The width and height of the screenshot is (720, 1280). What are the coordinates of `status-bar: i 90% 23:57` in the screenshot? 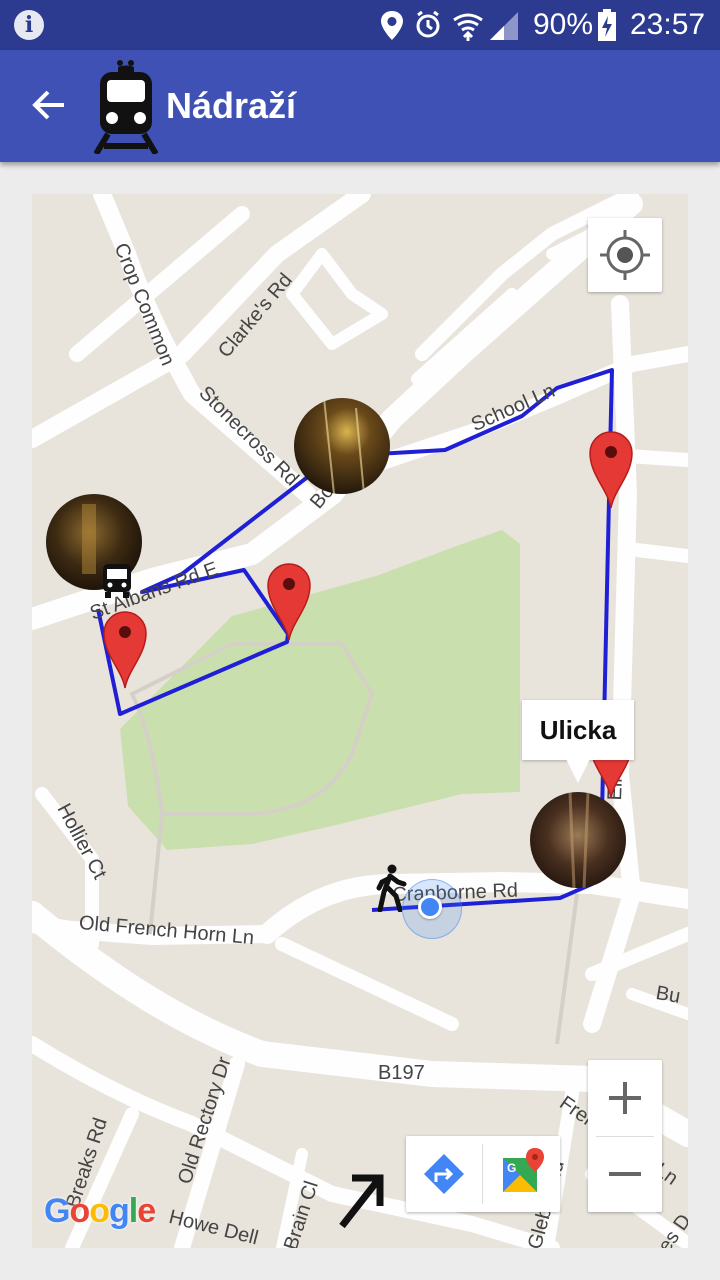 It's located at (360, 25).